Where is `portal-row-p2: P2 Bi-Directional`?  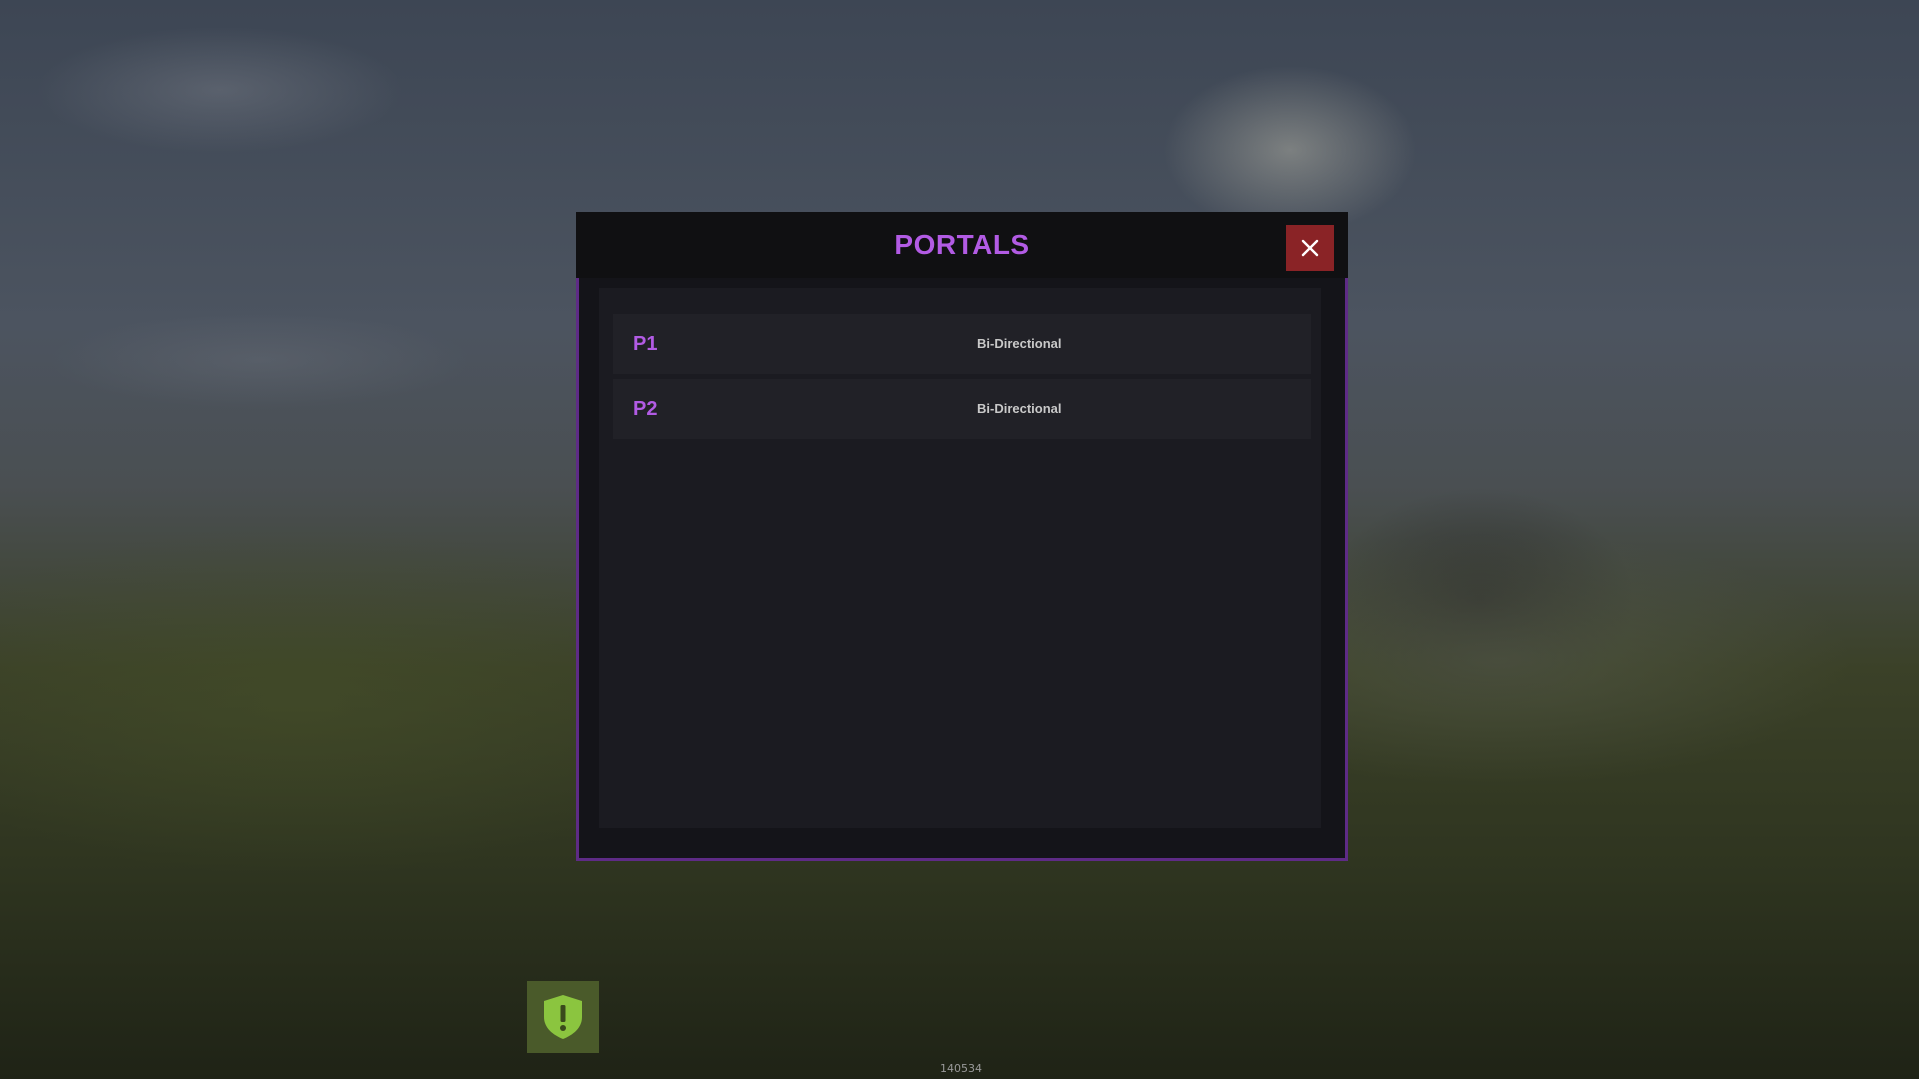
portal-row-p2: P2 Bi-Directional is located at coordinates (962, 409).